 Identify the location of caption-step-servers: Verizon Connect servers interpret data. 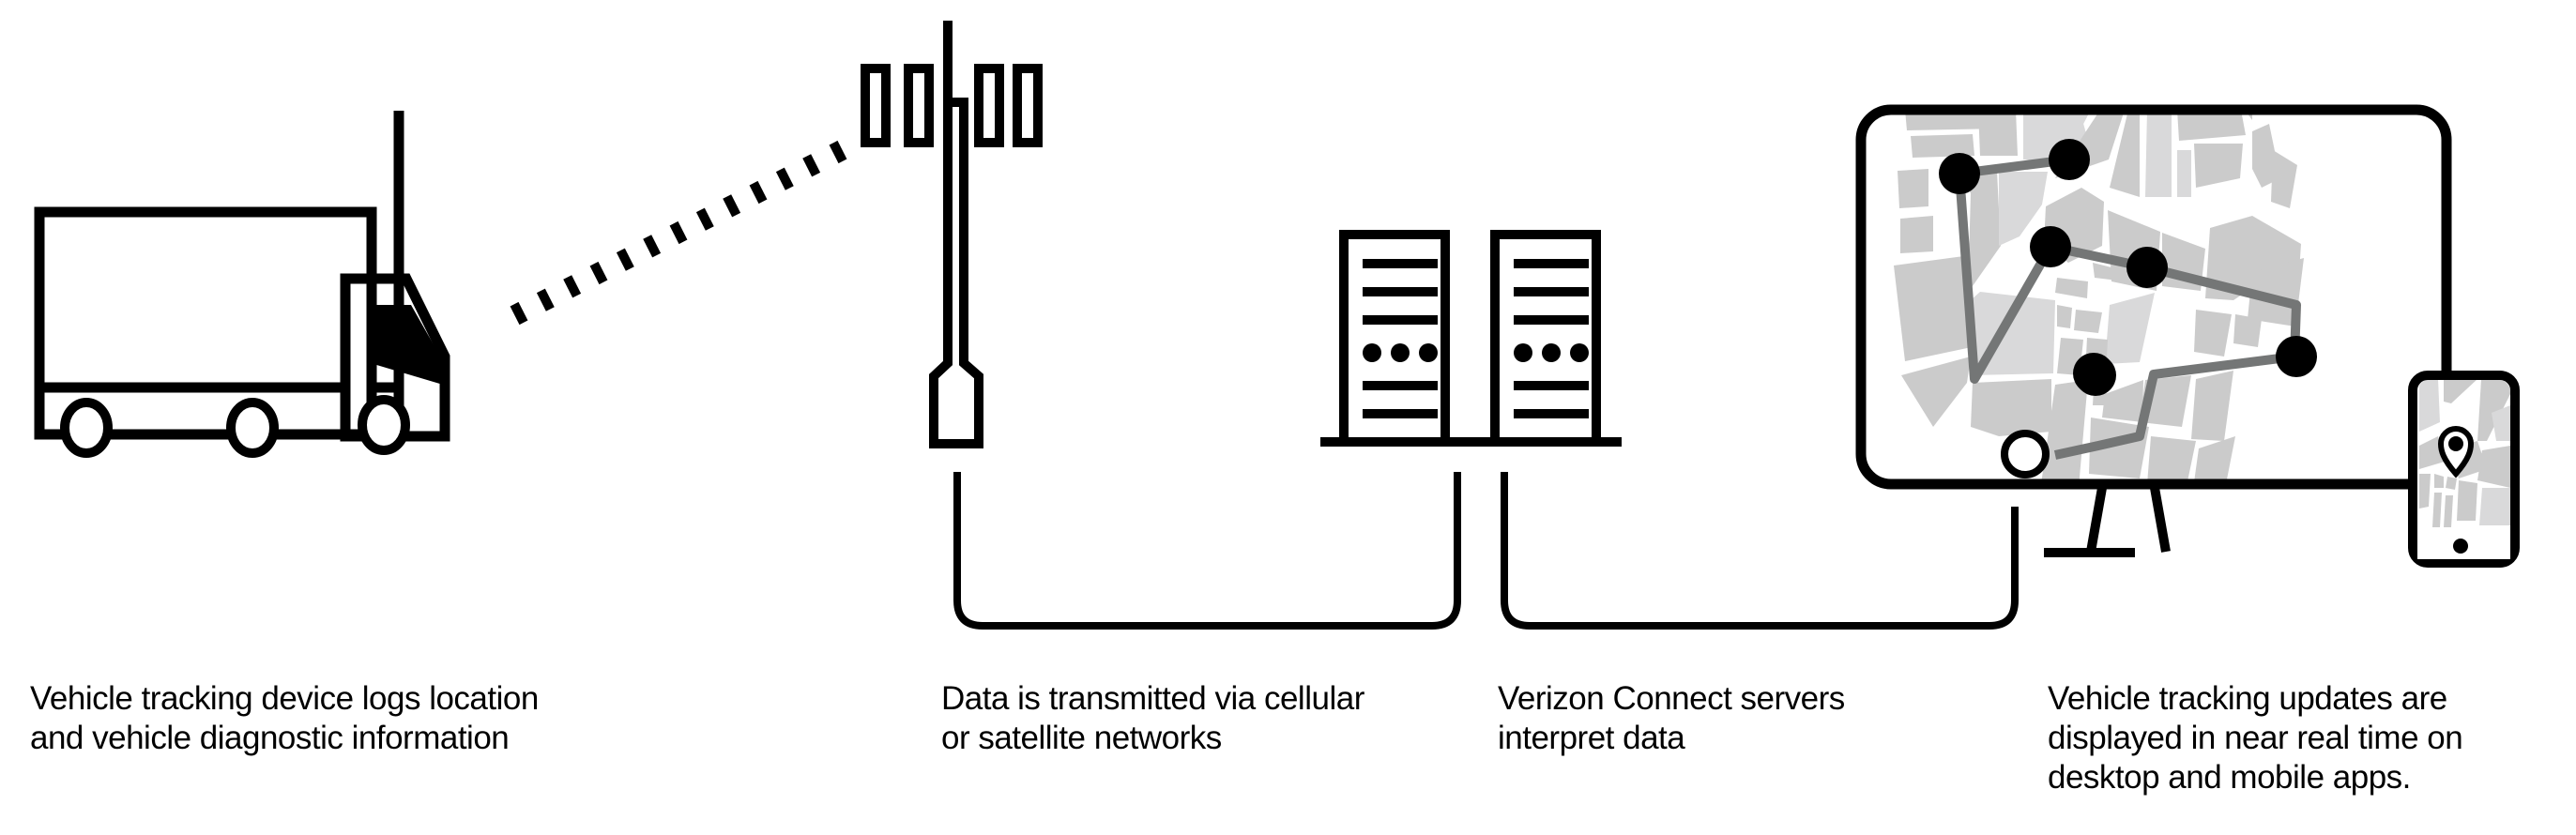
(1671, 718).